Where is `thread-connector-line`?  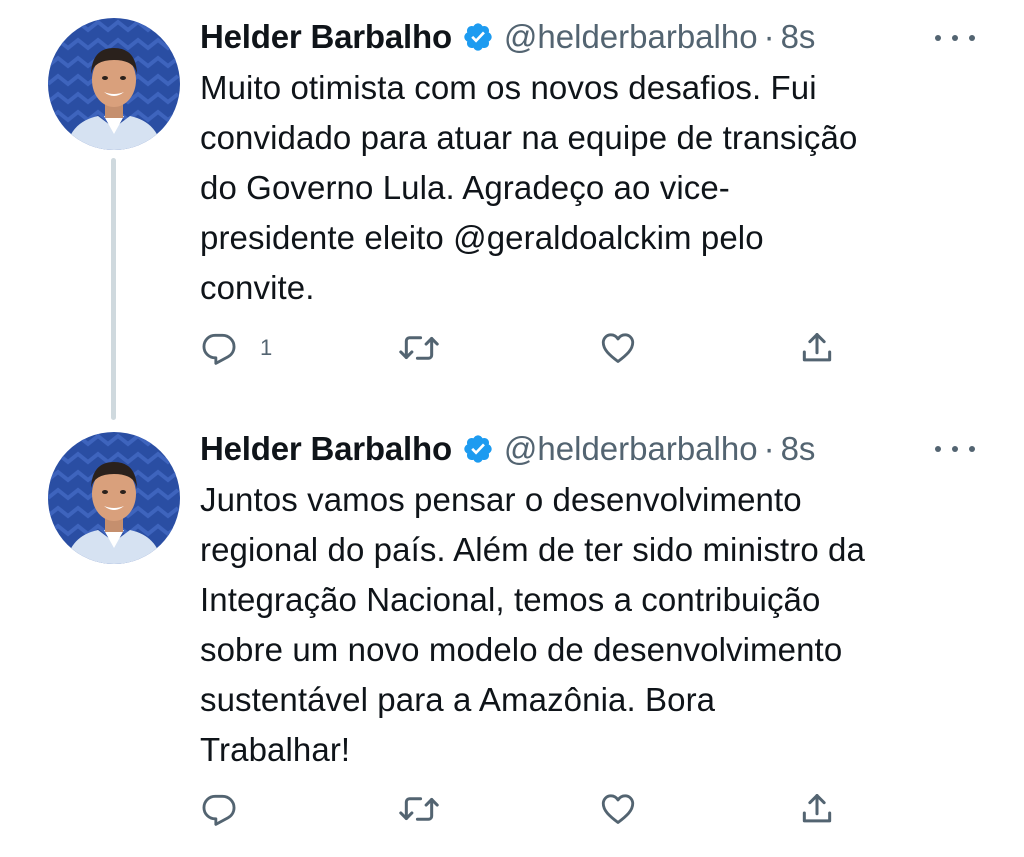 thread-connector-line is located at coordinates (113, 289).